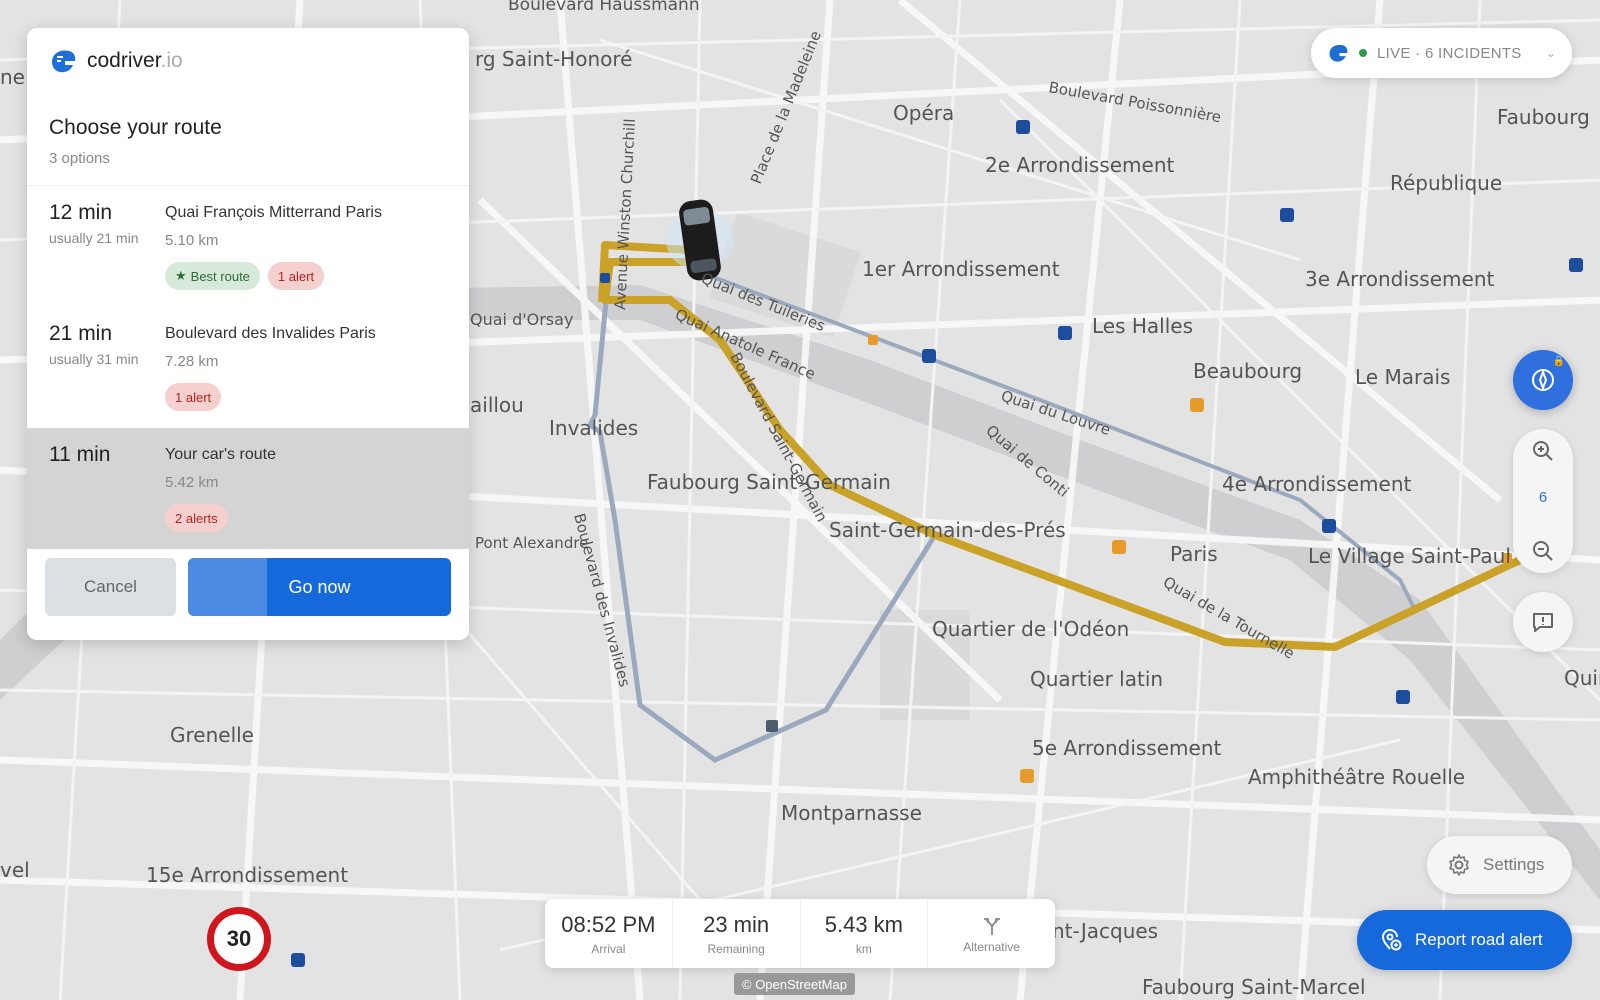 The width and height of the screenshot is (1600, 1000). I want to click on map-label: Grenelle, so click(212, 735).